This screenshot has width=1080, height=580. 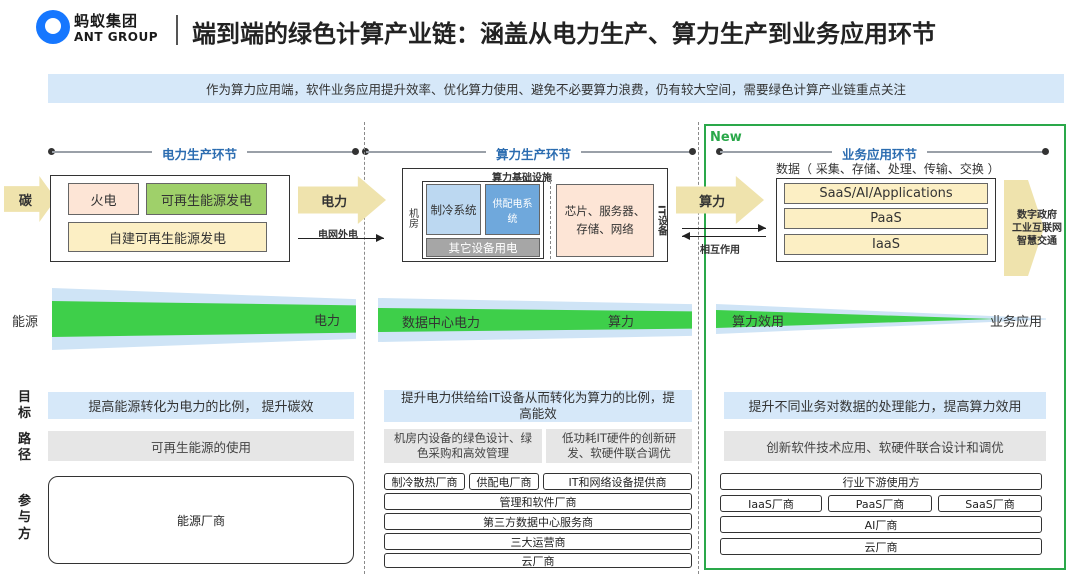 I want to click on party-third-party-dc: 第三方数据中心服务商, so click(x=538, y=521).